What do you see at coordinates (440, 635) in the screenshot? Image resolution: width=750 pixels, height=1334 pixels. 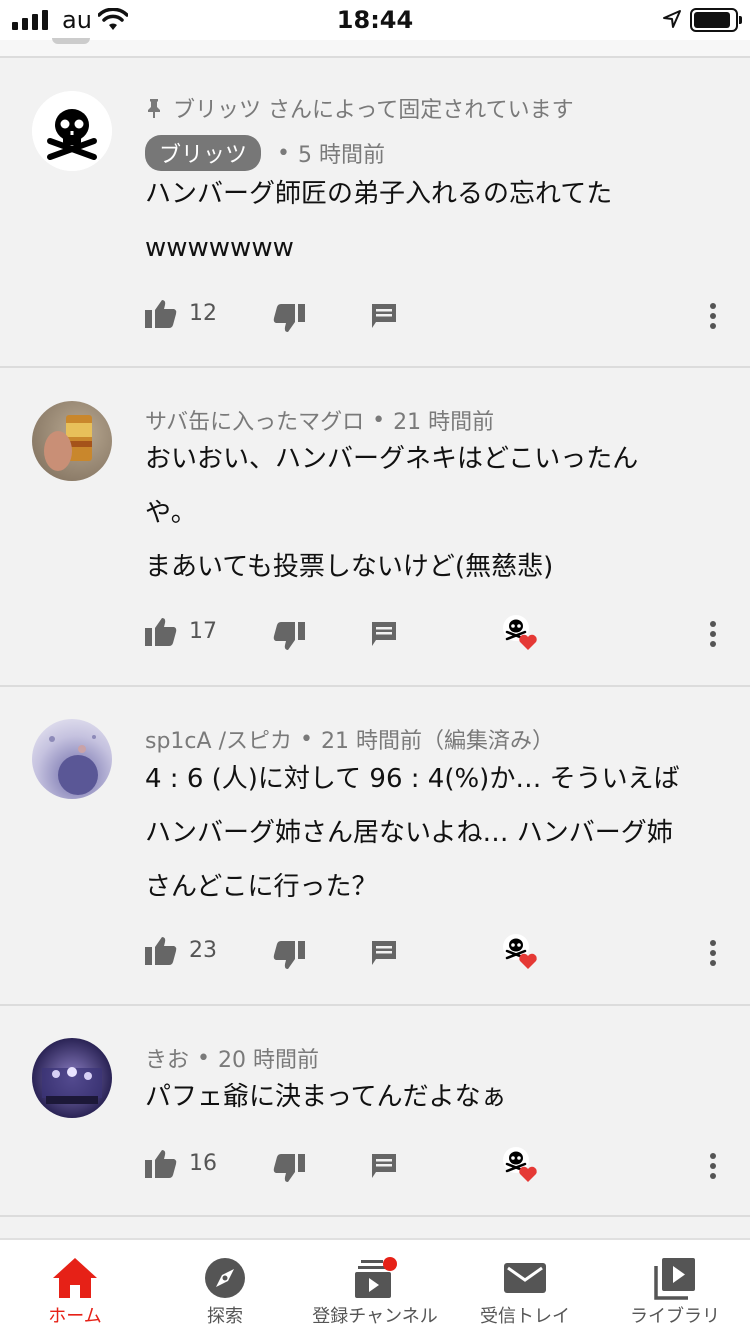 I see `comment-actions: 17` at bounding box center [440, 635].